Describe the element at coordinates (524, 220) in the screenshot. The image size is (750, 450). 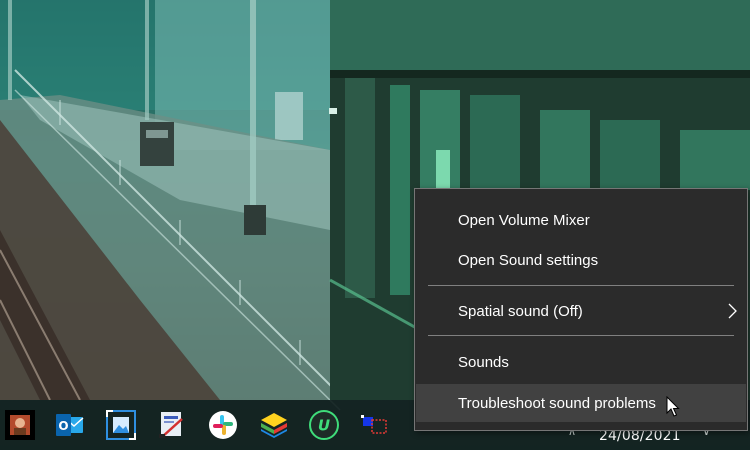
I see `menu-item-label: Open Volume Mixer` at that location.